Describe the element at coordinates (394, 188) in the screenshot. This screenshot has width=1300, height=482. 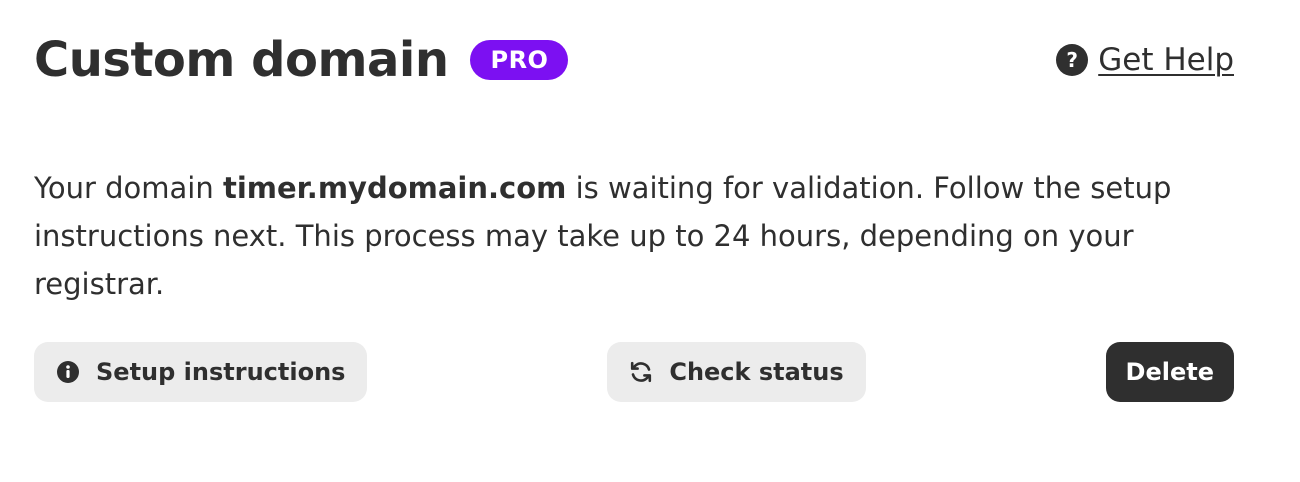
I see `domain-name: timer.mydomain.com` at that location.